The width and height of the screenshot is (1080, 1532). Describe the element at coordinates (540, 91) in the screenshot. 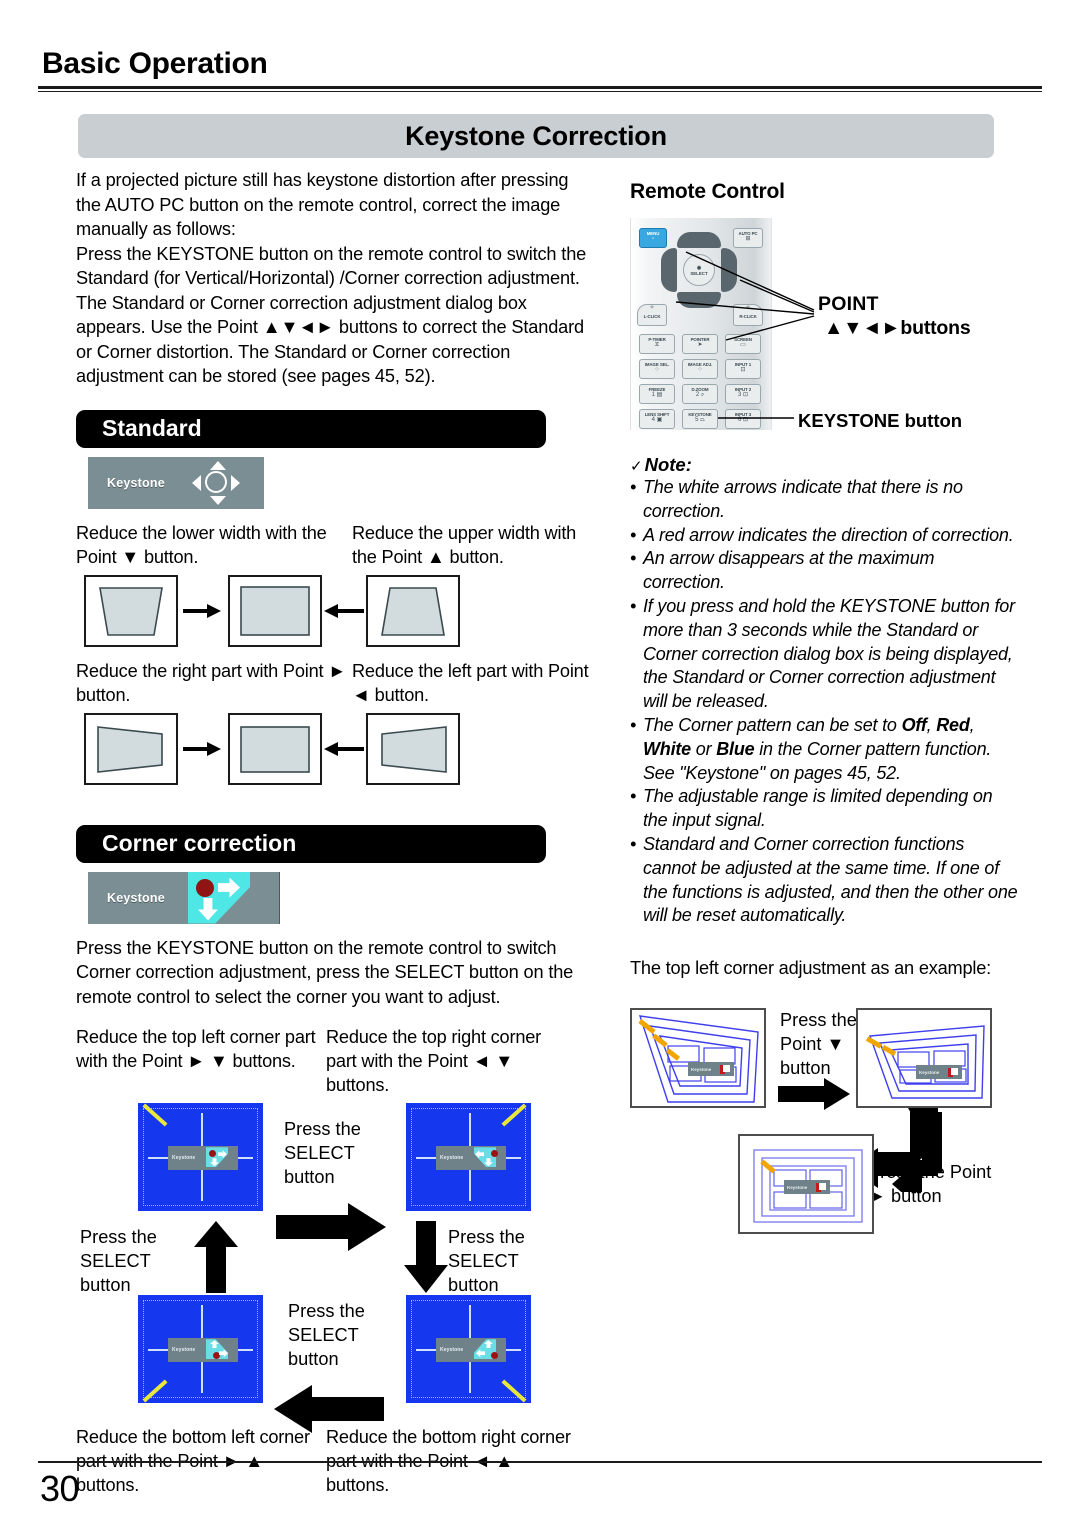

I see `header-rule-thin` at that location.